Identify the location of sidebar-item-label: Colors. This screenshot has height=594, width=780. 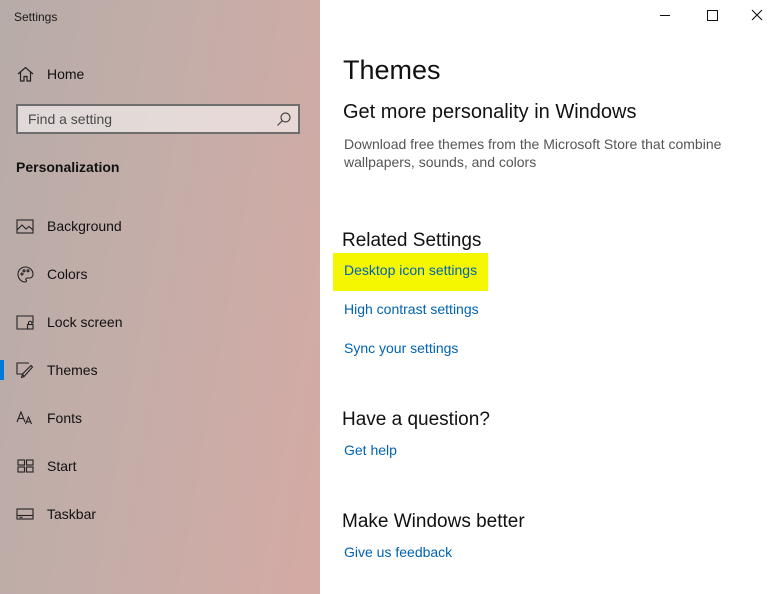
(67, 274).